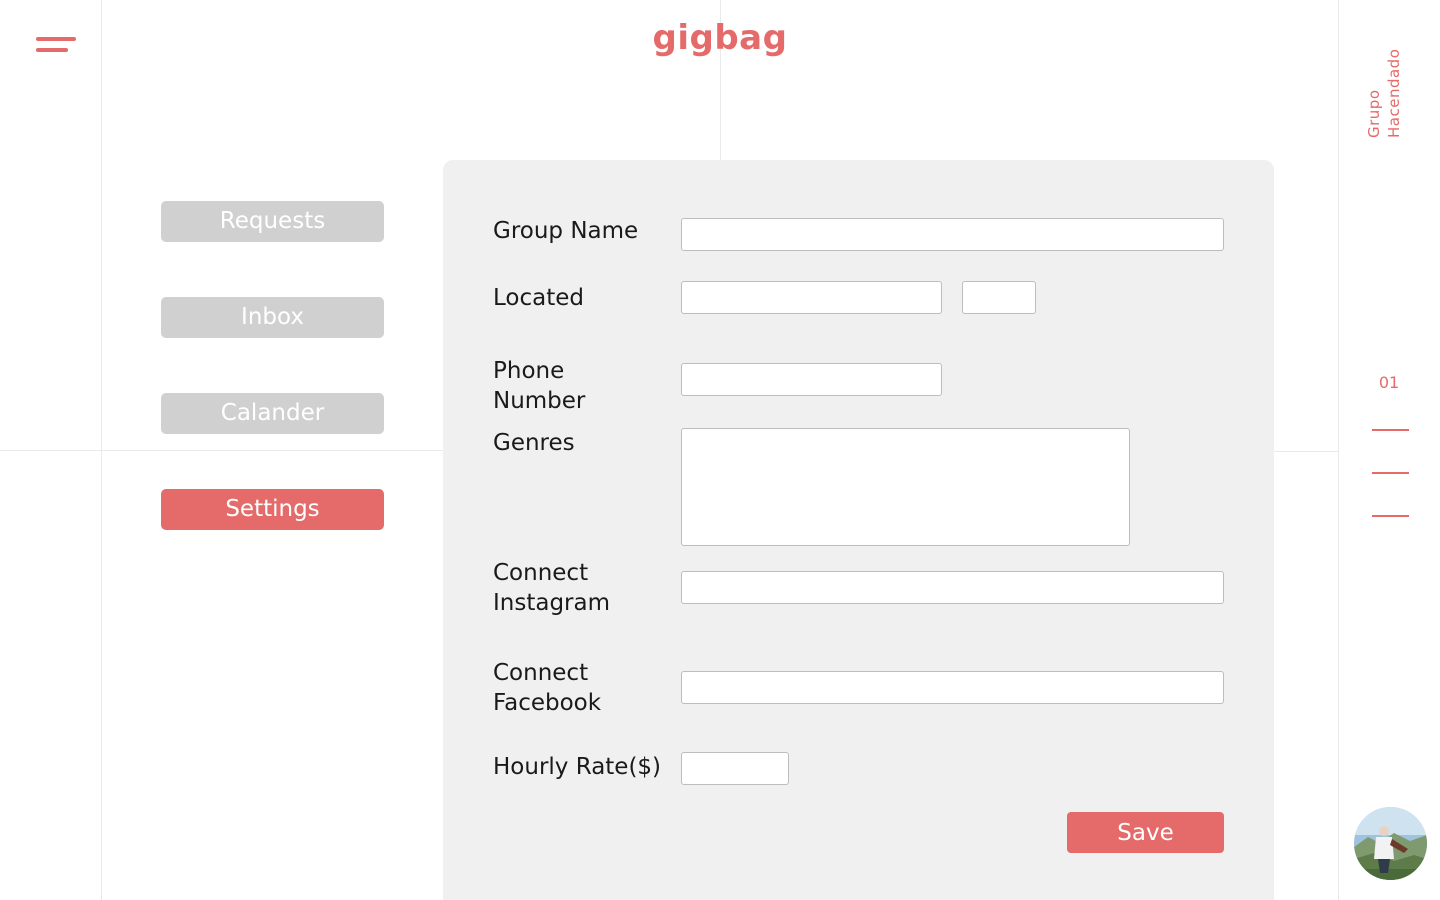  Describe the element at coordinates (566, 231) in the screenshot. I see `group-name-label: Group Name` at that location.